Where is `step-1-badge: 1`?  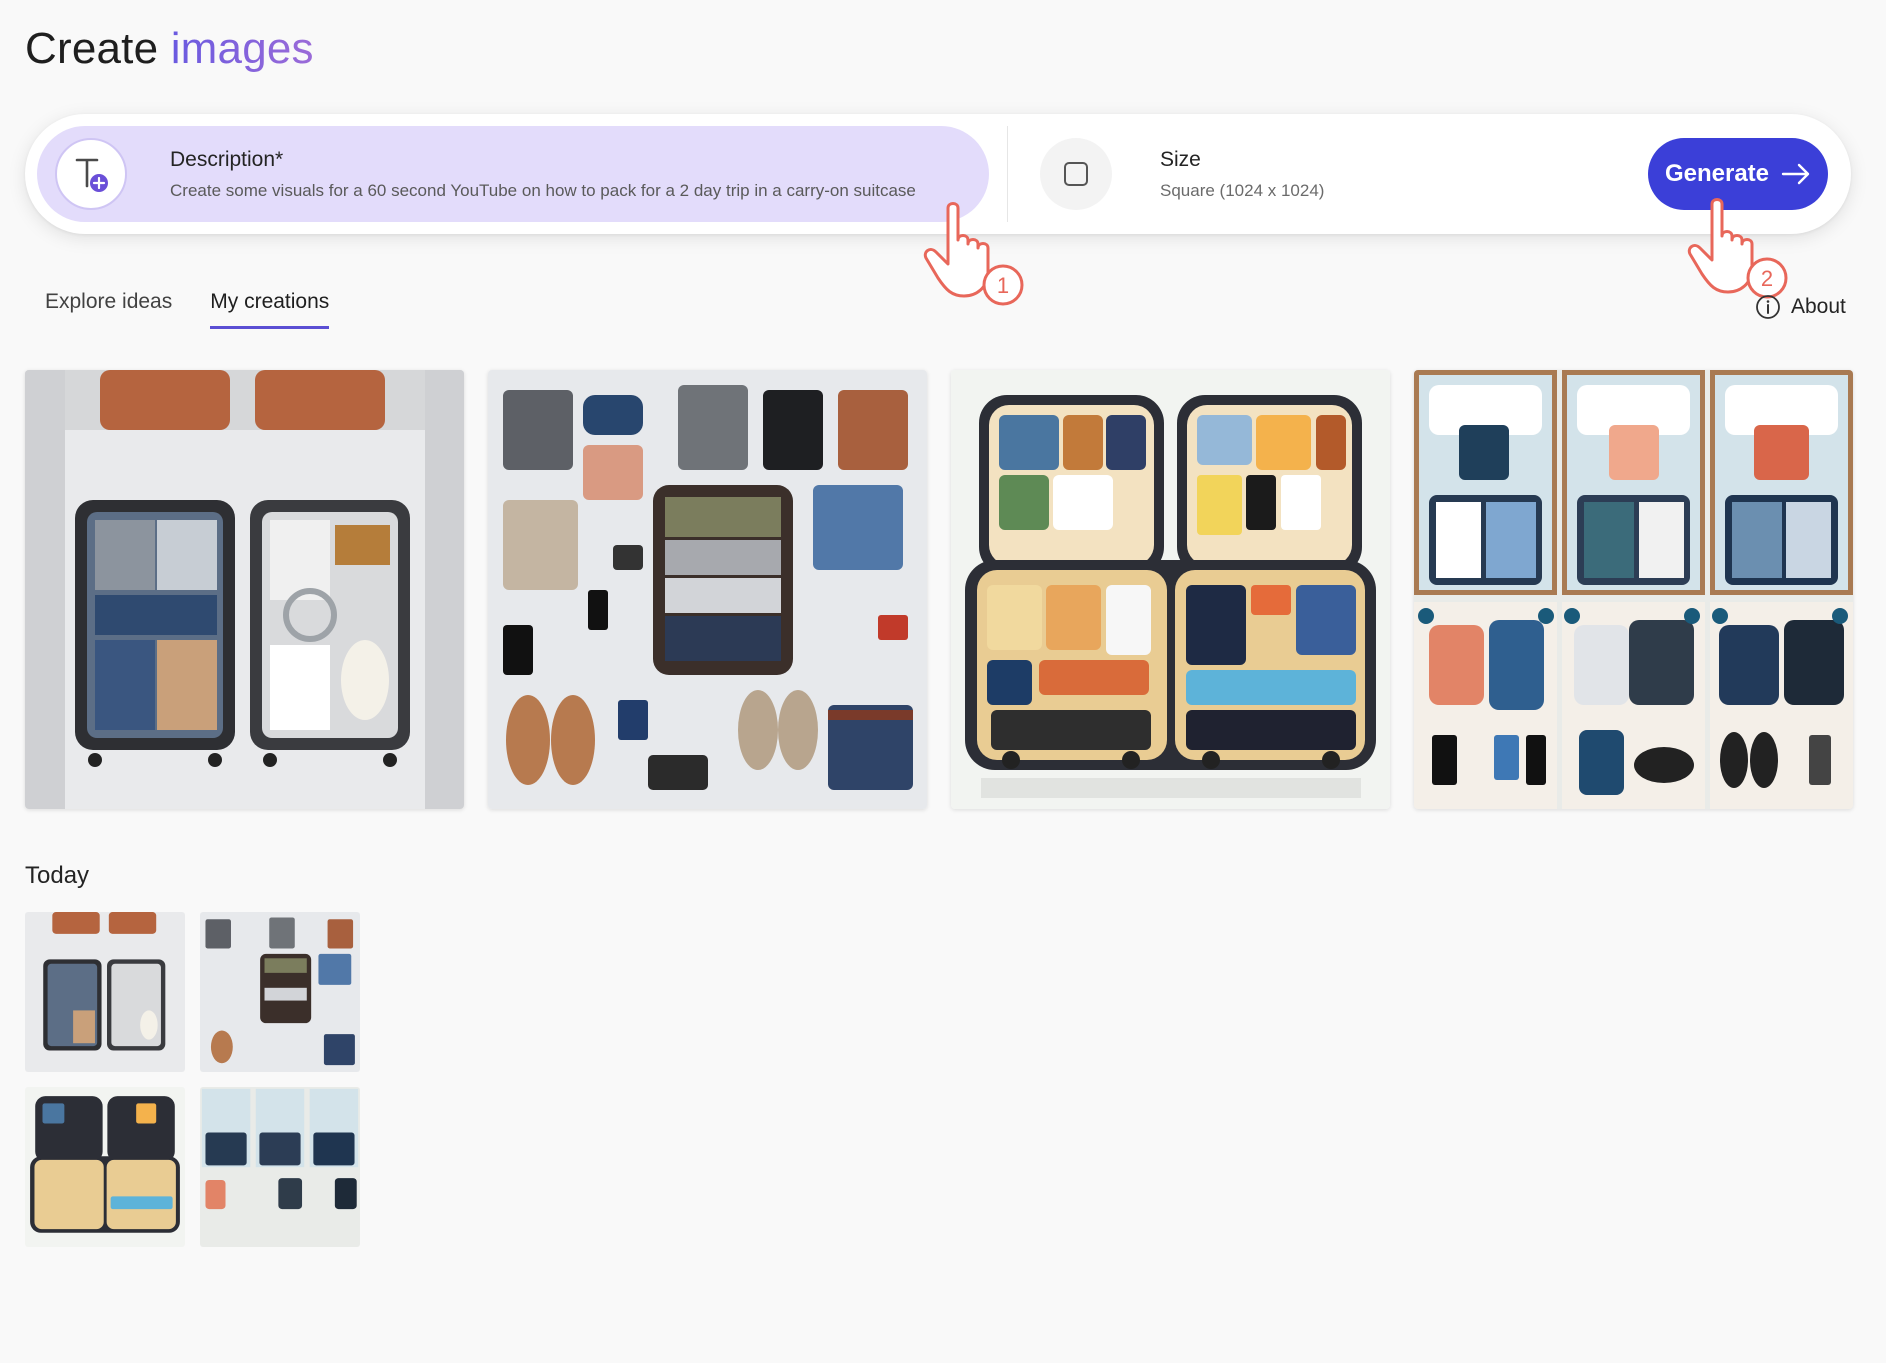
step-1-badge: 1 is located at coordinates (1003, 285).